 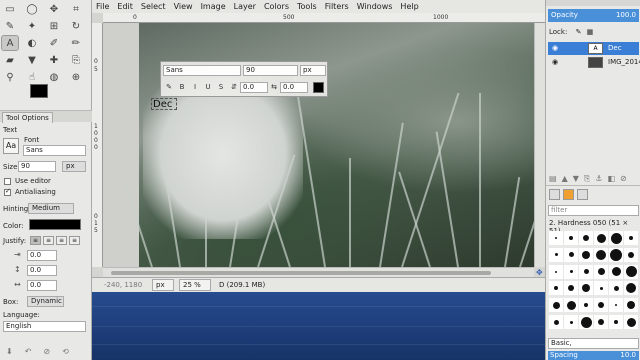 What do you see at coordinates (587, 179) in the screenshot?
I see `duplicate-layer-icon: ⎘` at bounding box center [587, 179].